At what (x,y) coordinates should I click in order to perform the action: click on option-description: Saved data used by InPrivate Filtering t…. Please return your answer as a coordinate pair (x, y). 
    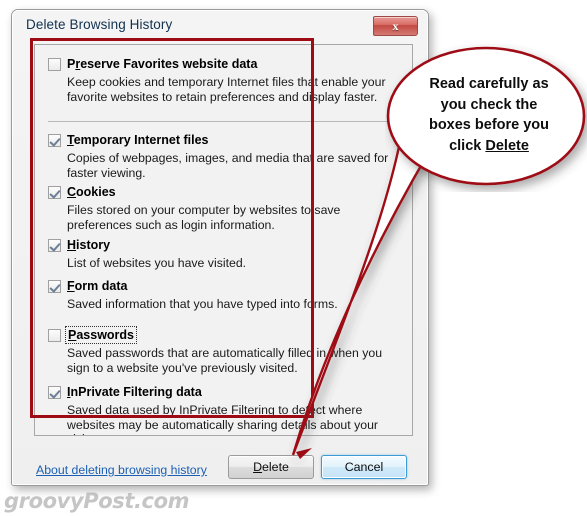
    Looking at the image, I should click on (223, 419).